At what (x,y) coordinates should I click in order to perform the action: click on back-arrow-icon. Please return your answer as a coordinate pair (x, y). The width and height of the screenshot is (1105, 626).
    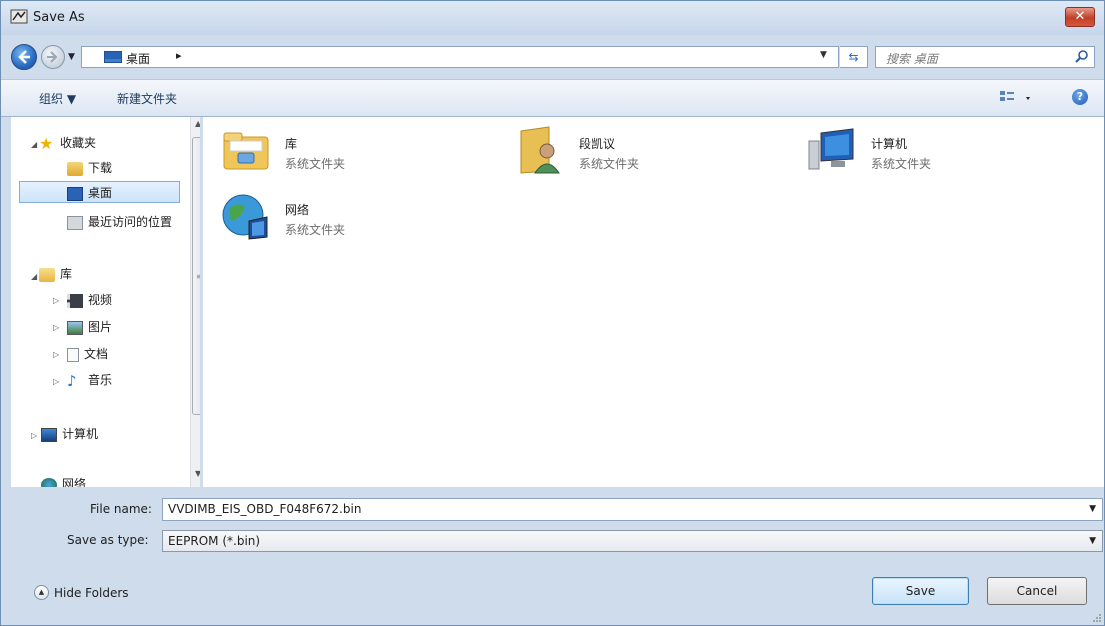
    Looking at the image, I should click on (24, 57).